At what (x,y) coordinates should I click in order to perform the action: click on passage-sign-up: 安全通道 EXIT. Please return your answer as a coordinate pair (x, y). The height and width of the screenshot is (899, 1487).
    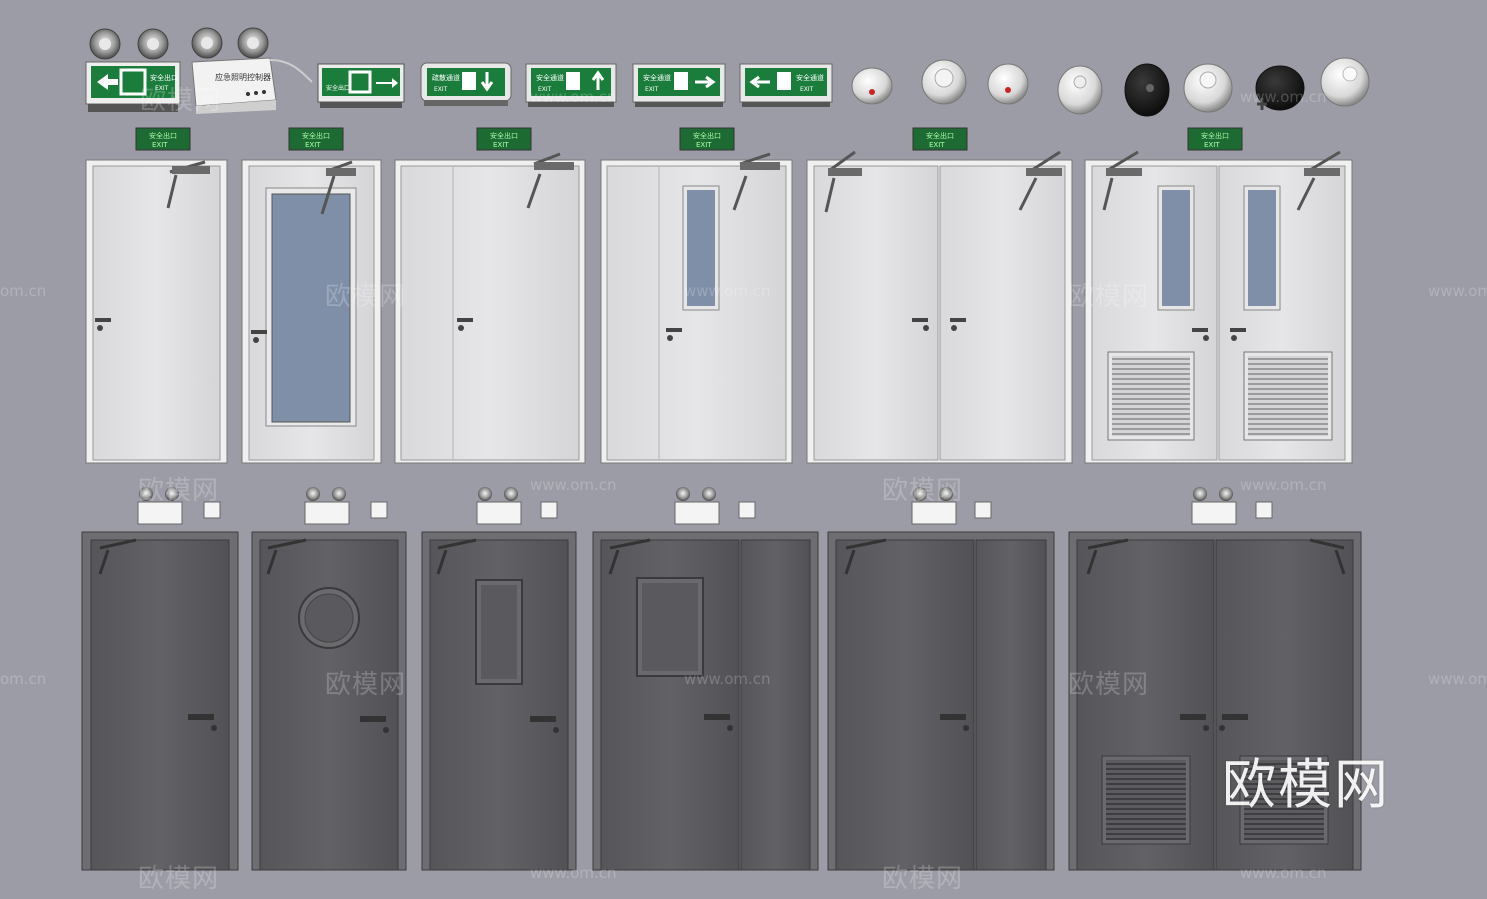
    Looking at the image, I should click on (571, 85).